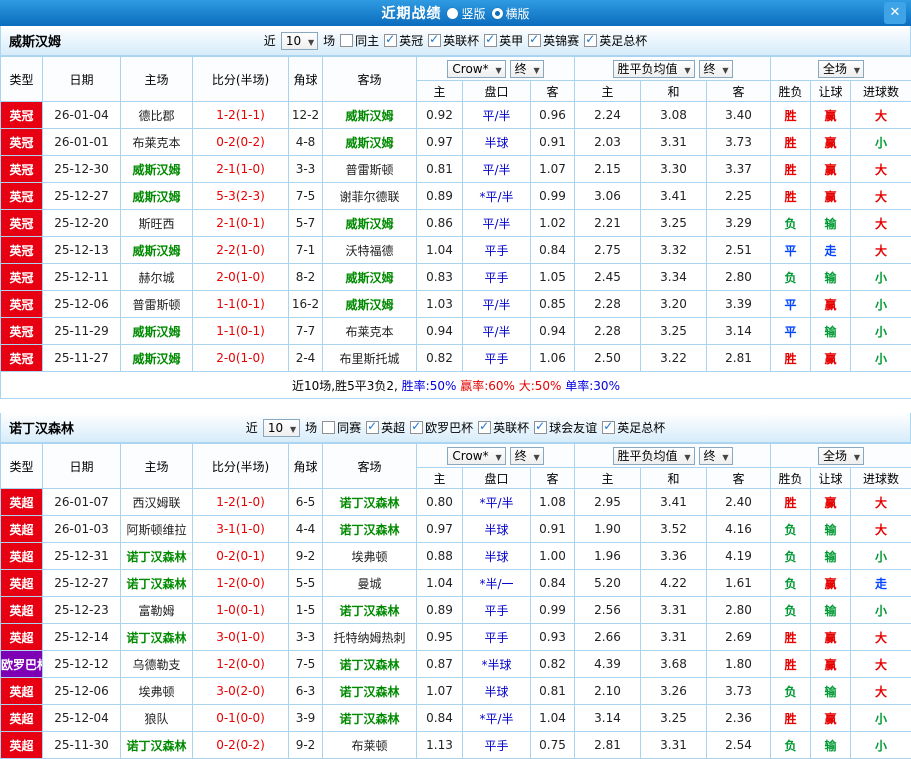 This screenshot has width=911, height=759. Describe the element at coordinates (345, 386) in the screenshot. I see `summary-part: 近10场,胜5平3负2,` at that location.